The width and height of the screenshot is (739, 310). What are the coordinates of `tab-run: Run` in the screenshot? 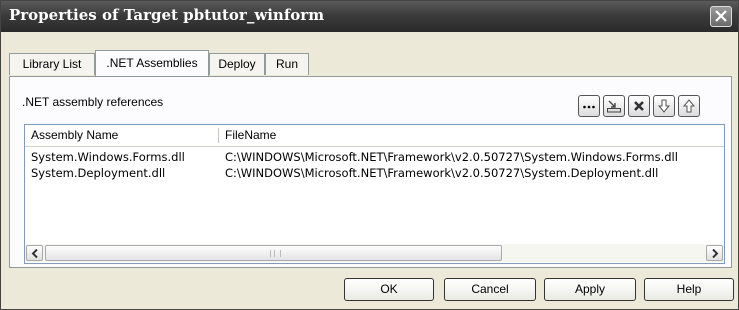 It's located at (287, 64).